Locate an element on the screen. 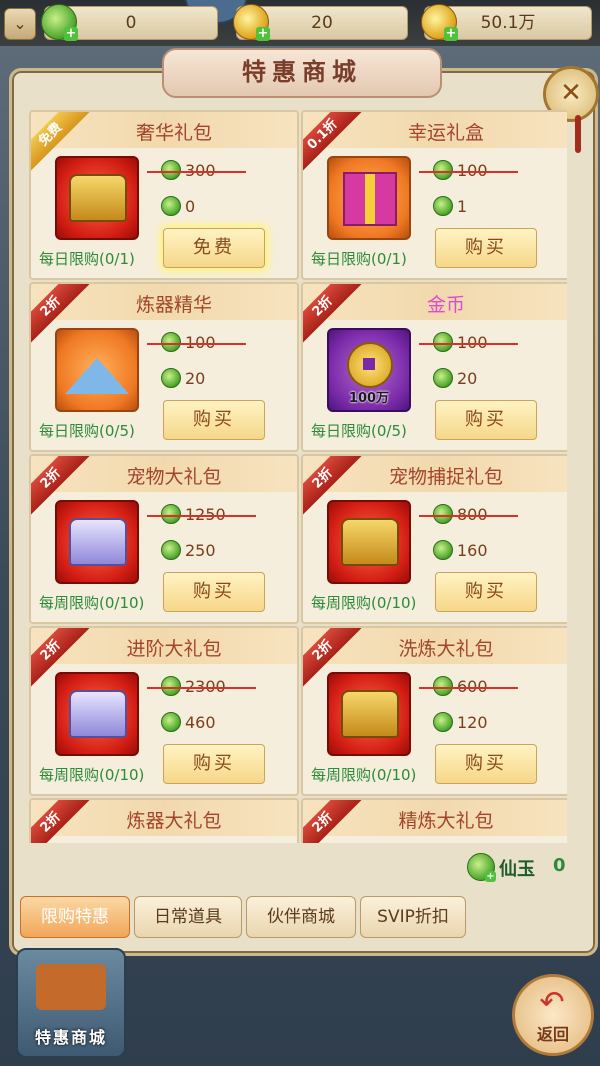 This screenshot has height=1066, width=600. pavilion-icon is located at coordinates (71, 987).